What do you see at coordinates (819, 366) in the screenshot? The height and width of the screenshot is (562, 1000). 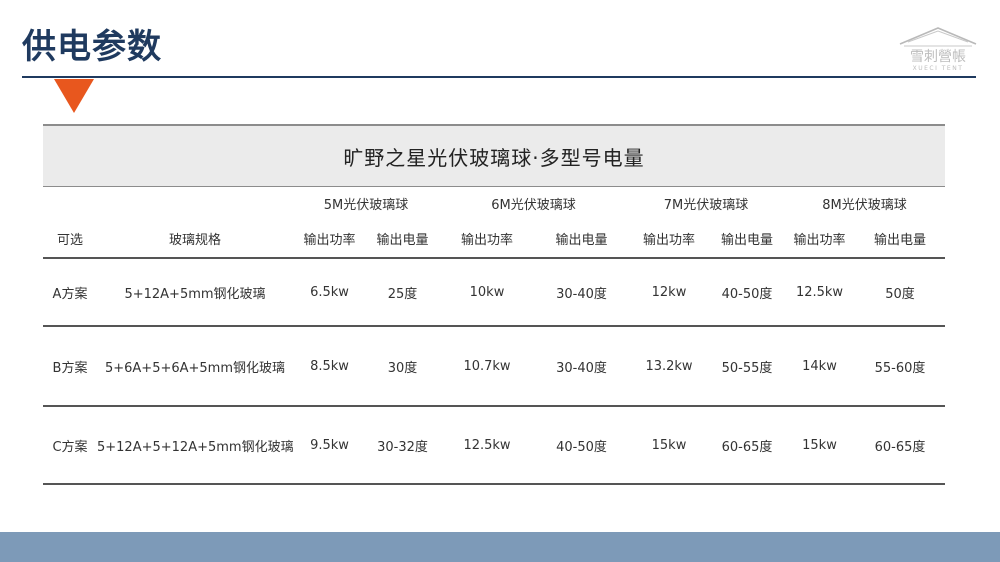 I see `table-cell: 14kw` at bounding box center [819, 366].